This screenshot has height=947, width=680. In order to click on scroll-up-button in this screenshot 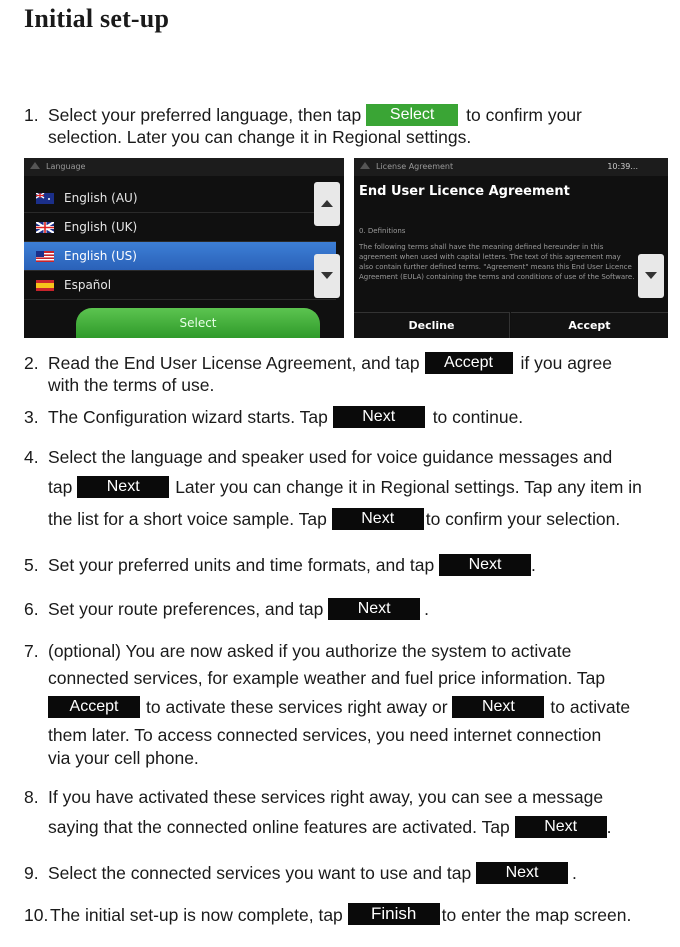, I will do `click(327, 204)`.